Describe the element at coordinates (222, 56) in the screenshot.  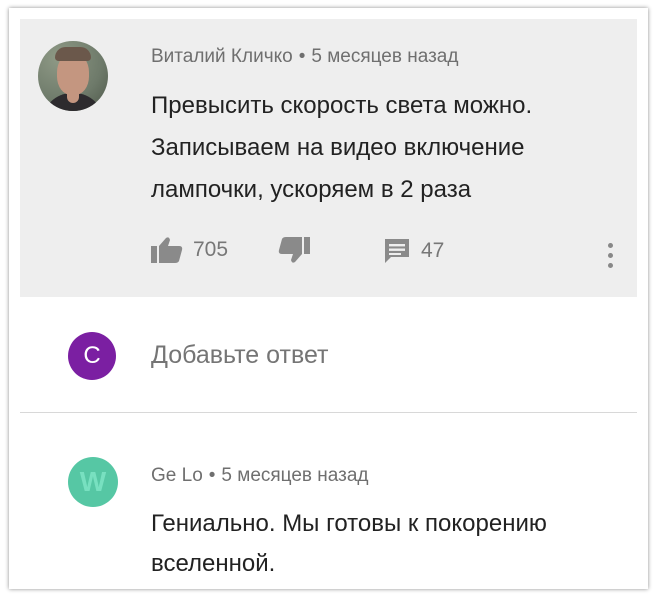
I see `comment-author: Виталий Кличко` at that location.